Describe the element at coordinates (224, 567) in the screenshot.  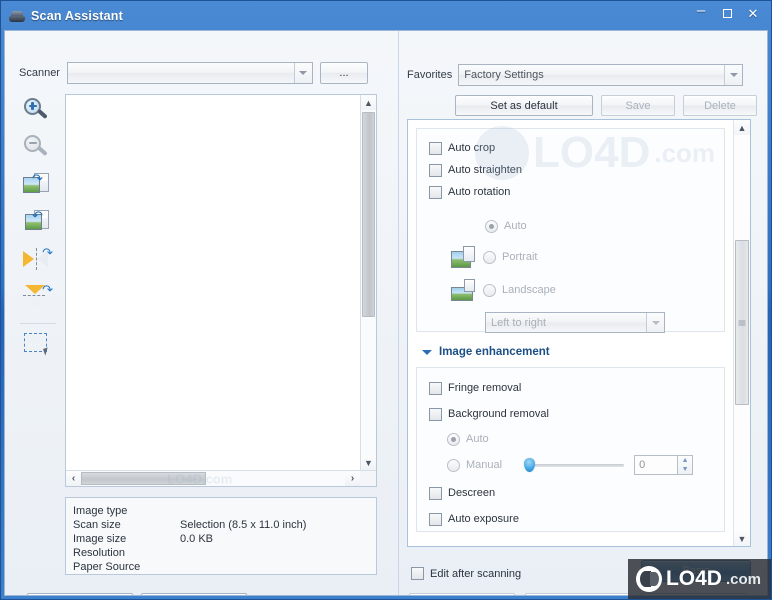
I see `info-row: Paper Source` at that location.